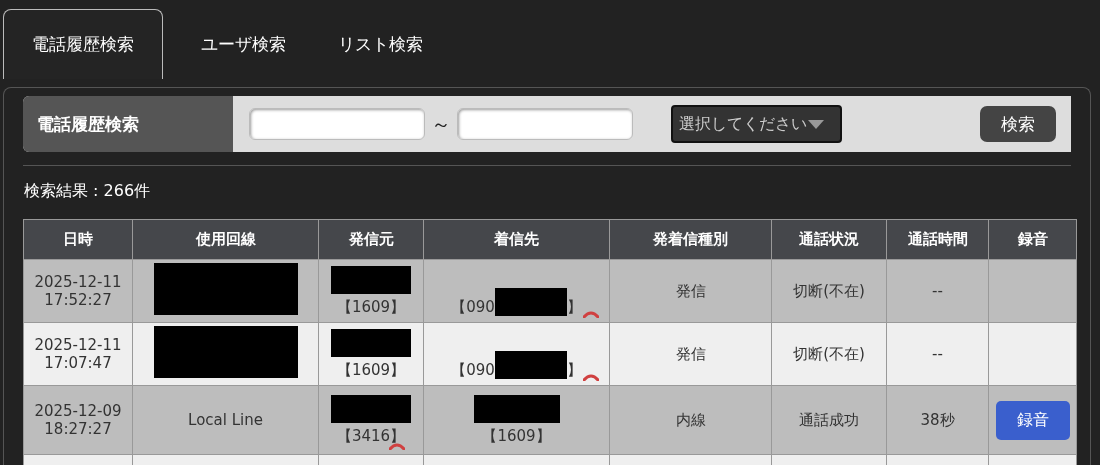 The image size is (1100, 465). I want to click on start-date-field, so click(337, 124).